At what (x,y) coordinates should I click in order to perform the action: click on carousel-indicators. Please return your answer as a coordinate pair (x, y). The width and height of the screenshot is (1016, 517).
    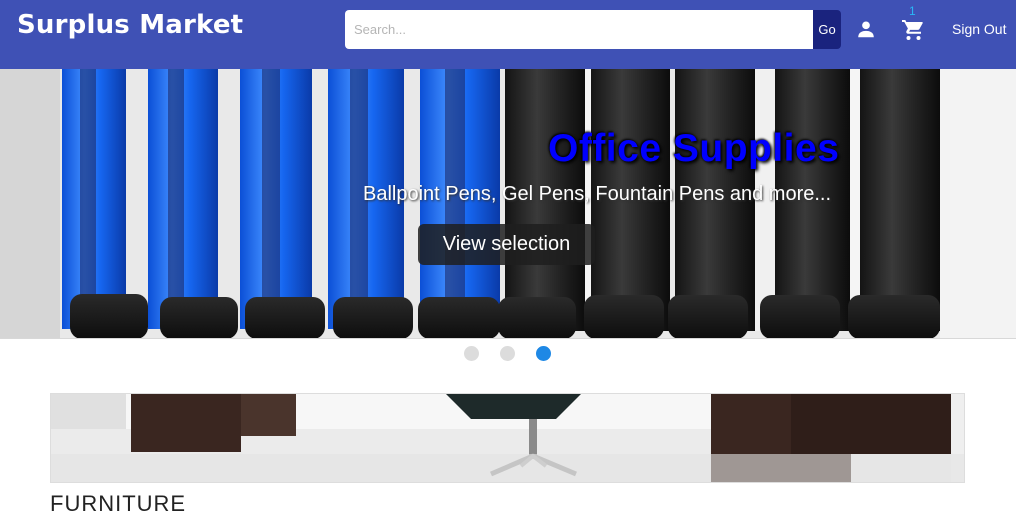
    Looking at the image, I should click on (508, 354).